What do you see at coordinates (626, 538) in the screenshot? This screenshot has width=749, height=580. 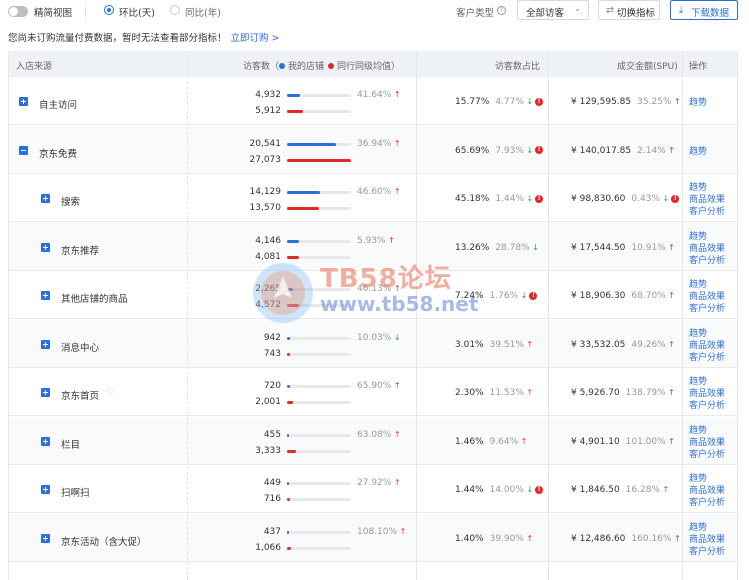 I see `amount-cell: ¥ 12,486.60 160.16% ↑` at bounding box center [626, 538].